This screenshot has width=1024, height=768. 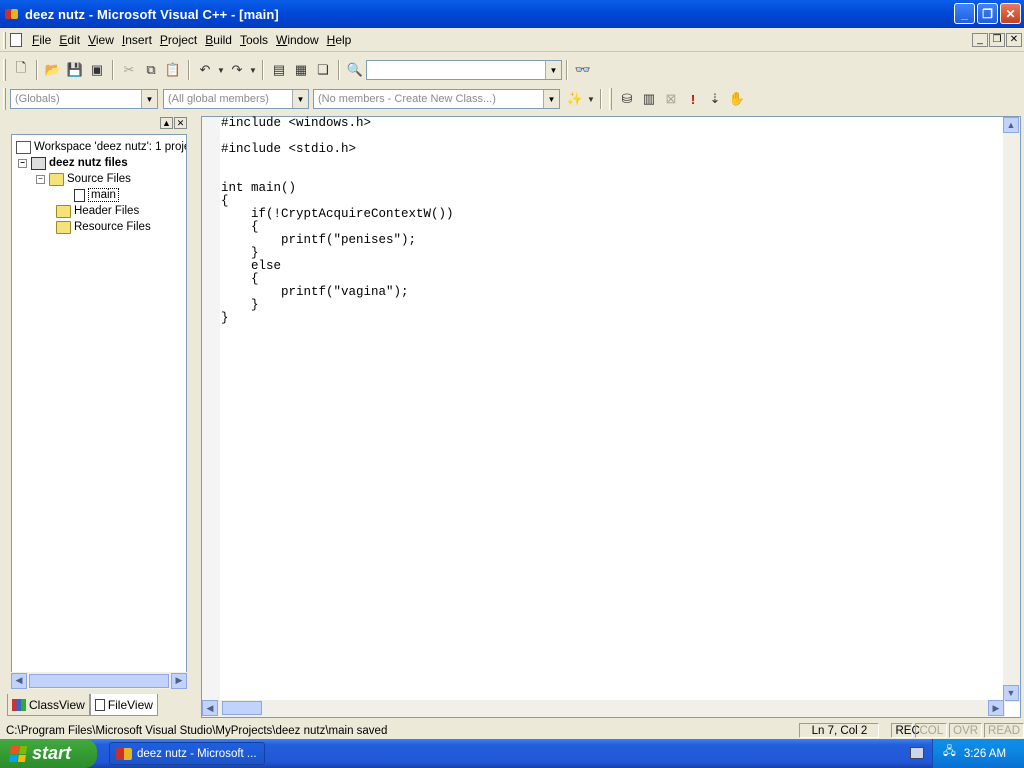 What do you see at coordinates (1011, 693) in the screenshot?
I see `scroll-down-icon: ▼` at bounding box center [1011, 693].